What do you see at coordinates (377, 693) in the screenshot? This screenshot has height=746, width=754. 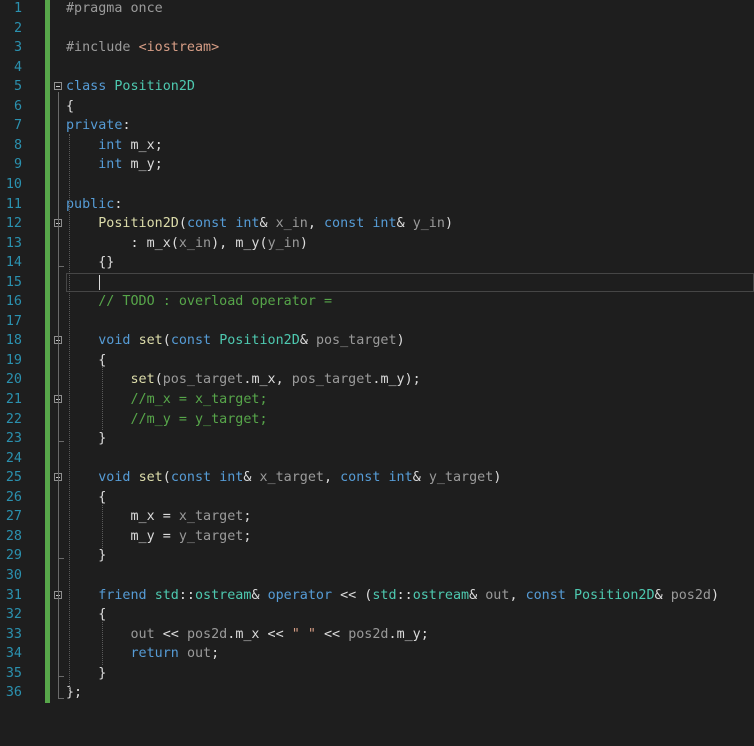 I see `code-line: 36};` at bounding box center [377, 693].